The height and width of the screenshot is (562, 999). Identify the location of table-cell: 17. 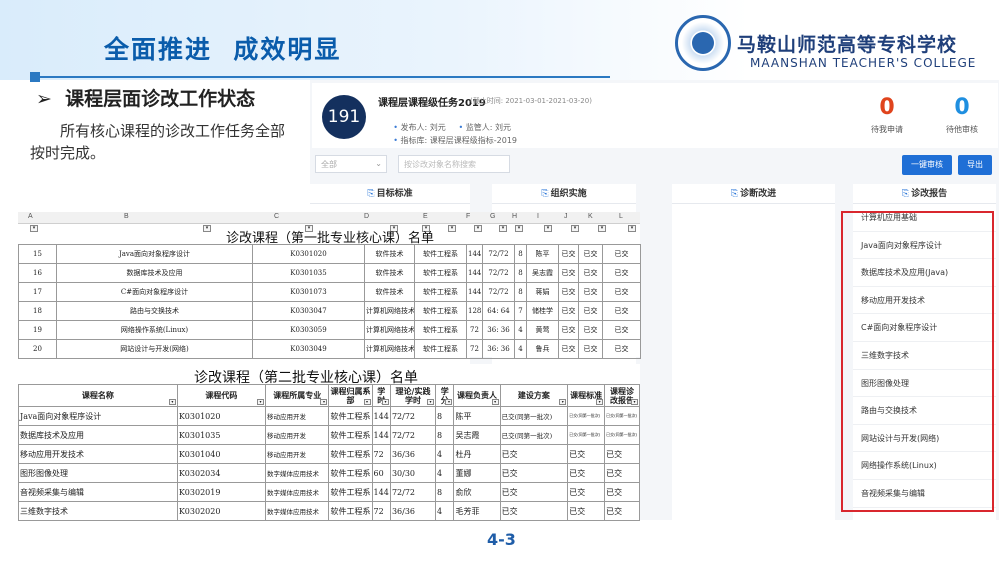
(37, 292).